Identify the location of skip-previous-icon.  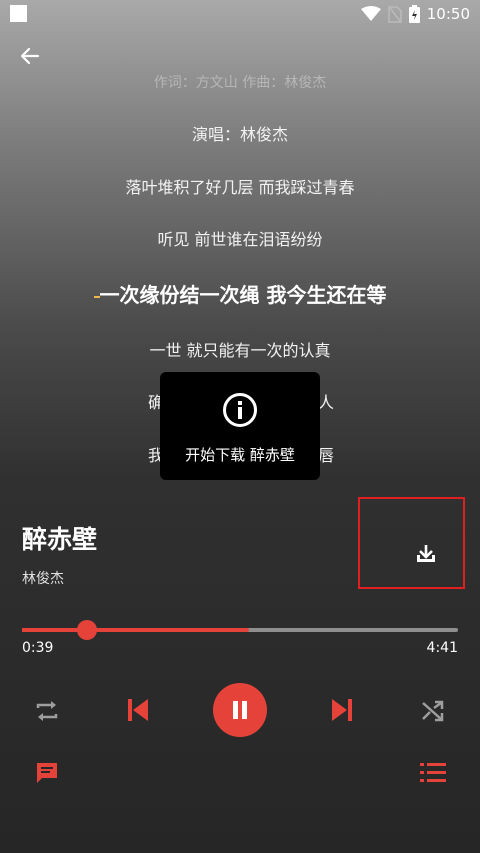
(138, 710).